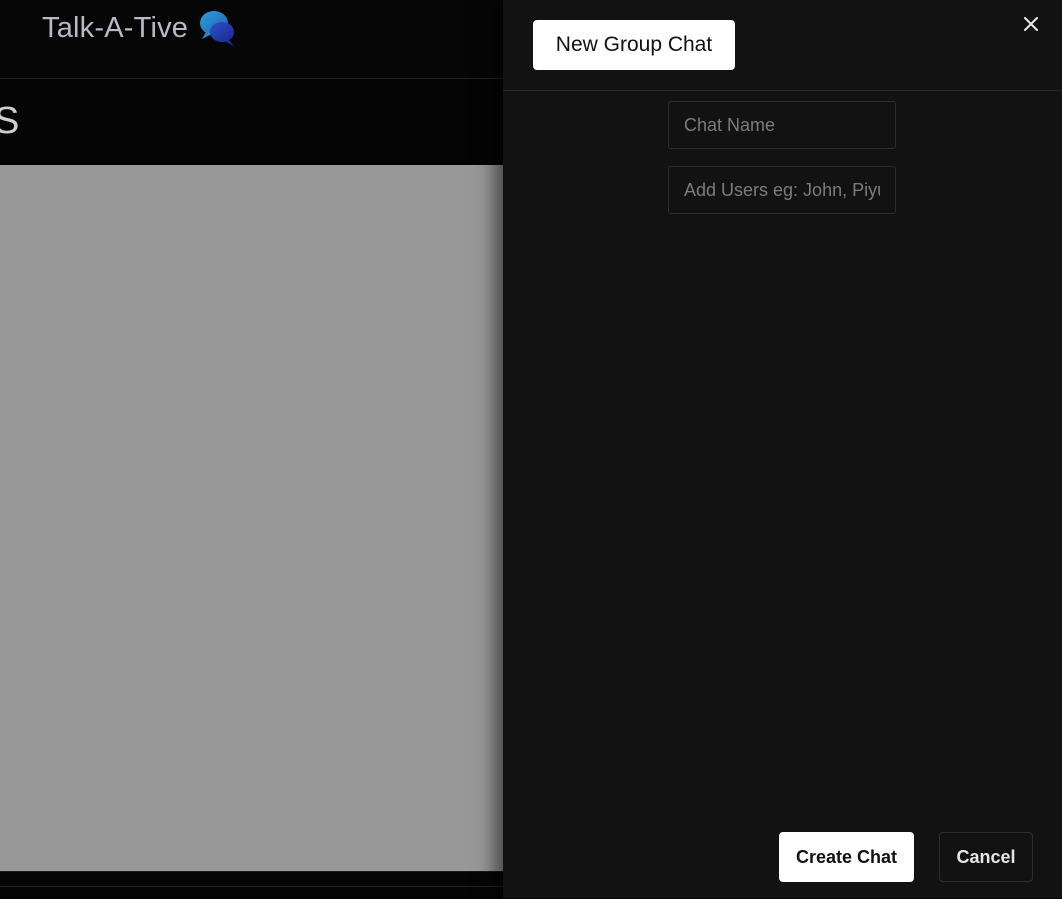  What do you see at coordinates (846, 857) in the screenshot?
I see `create-chat-button: Create Chat` at bounding box center [846, 857].